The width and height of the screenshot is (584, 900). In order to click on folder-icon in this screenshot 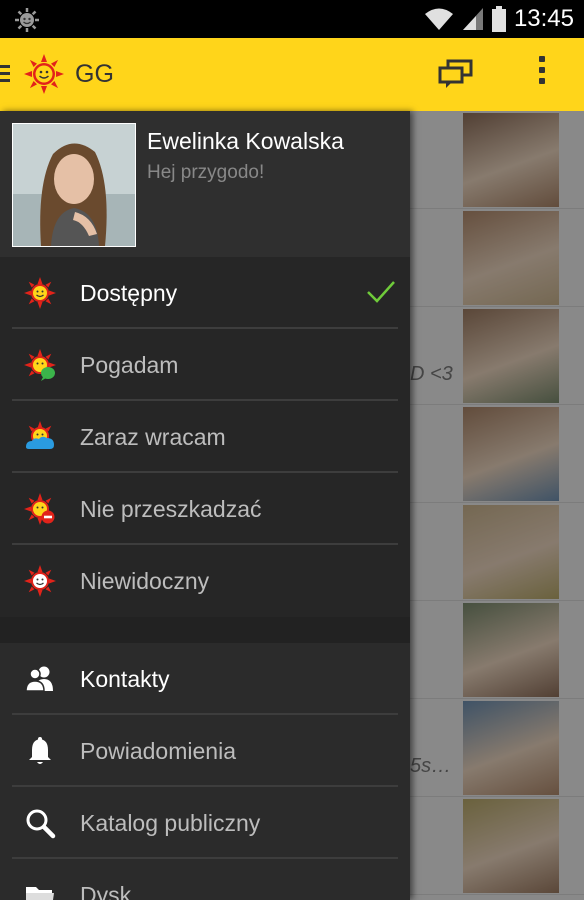, I will do `click(40, 893)`.